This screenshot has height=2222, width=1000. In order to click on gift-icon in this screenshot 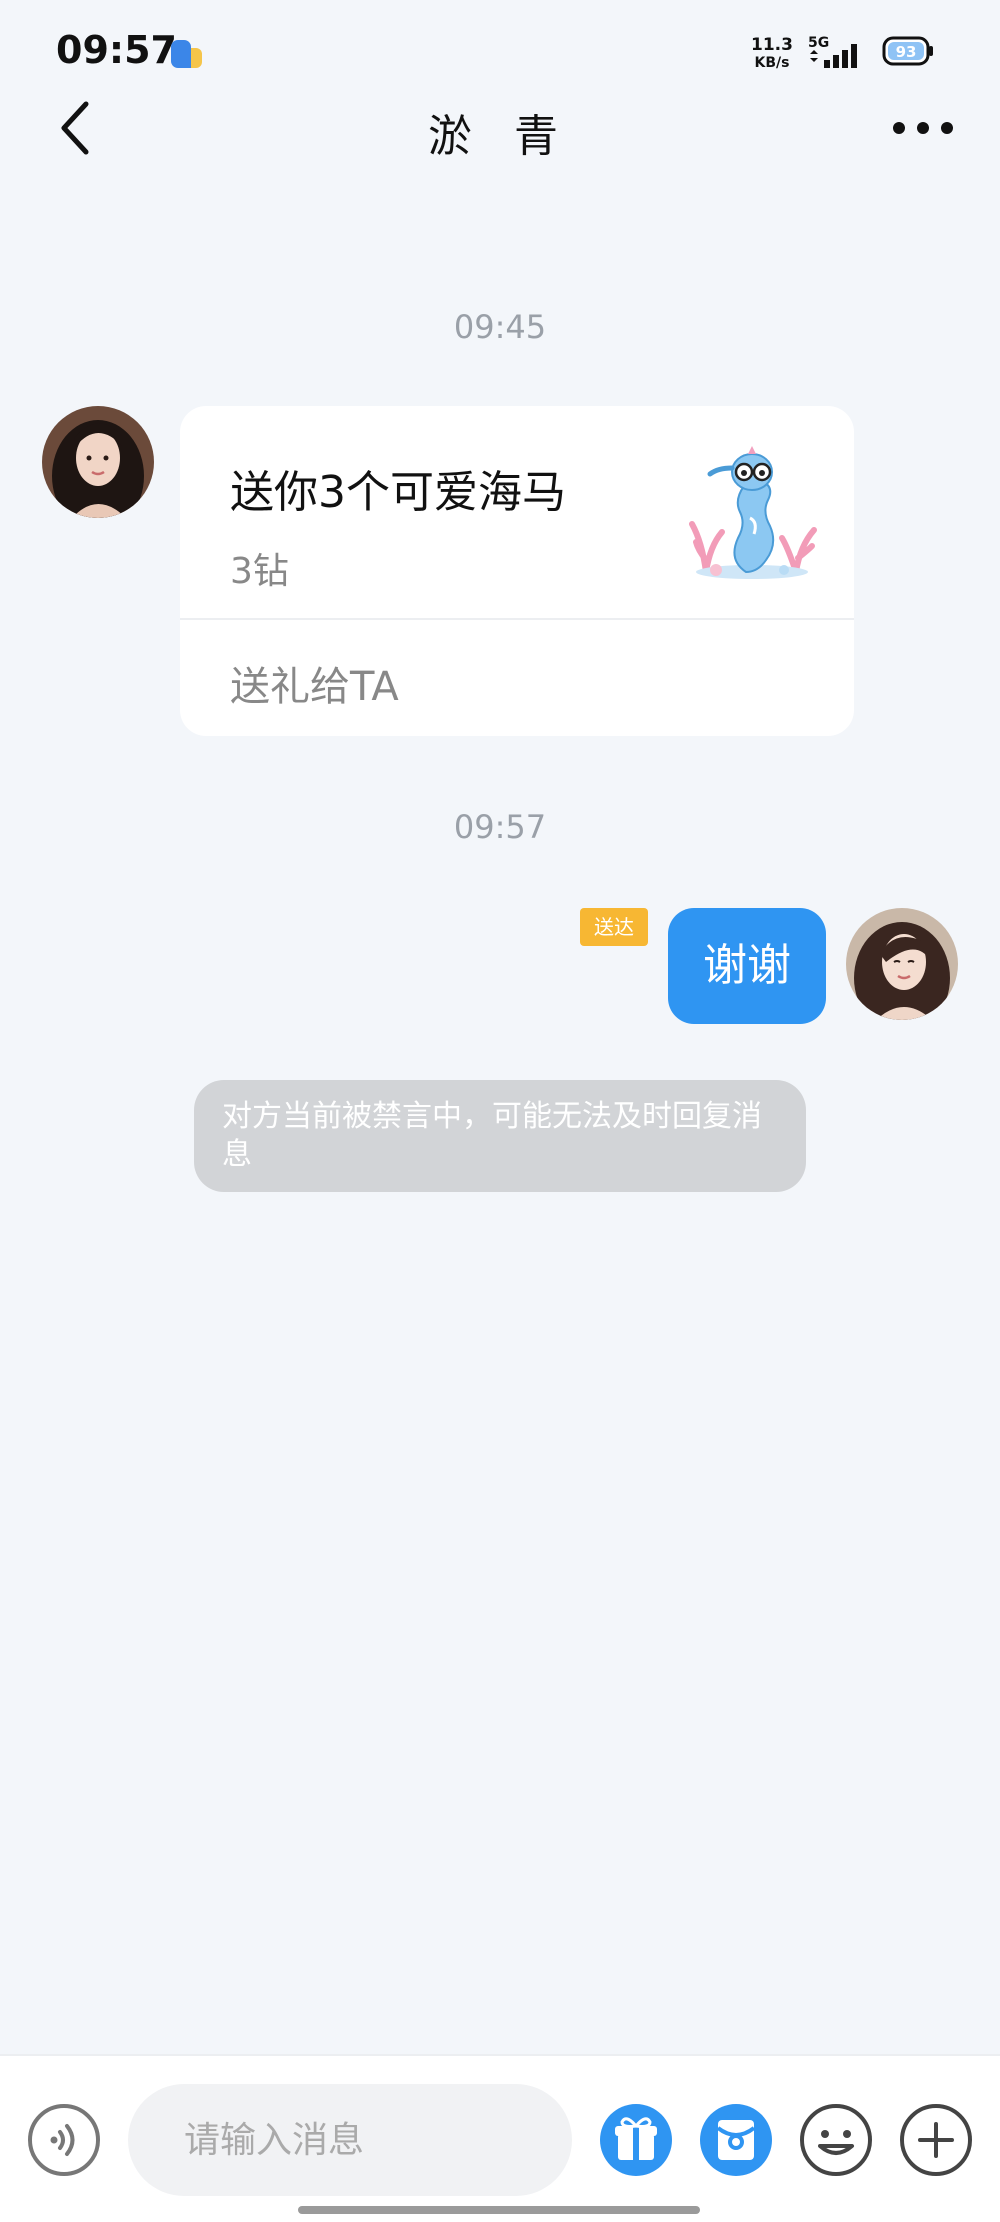, I will do `click(636, 2140)`.